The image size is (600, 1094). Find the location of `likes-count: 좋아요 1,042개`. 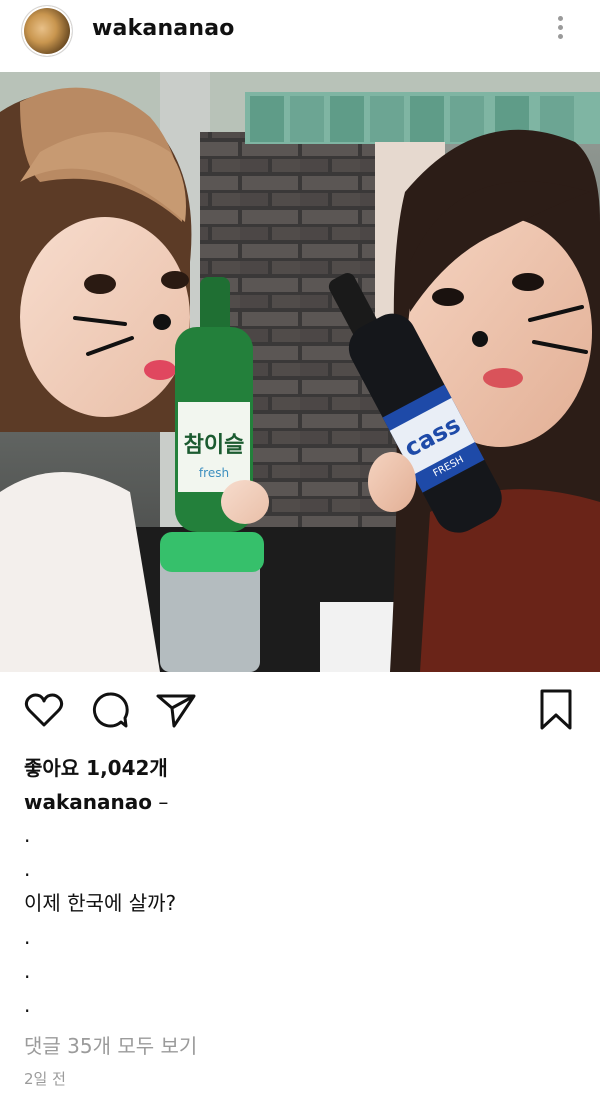

likes-count: 좋아요 1,042개 is located at coordinates (96, 766).